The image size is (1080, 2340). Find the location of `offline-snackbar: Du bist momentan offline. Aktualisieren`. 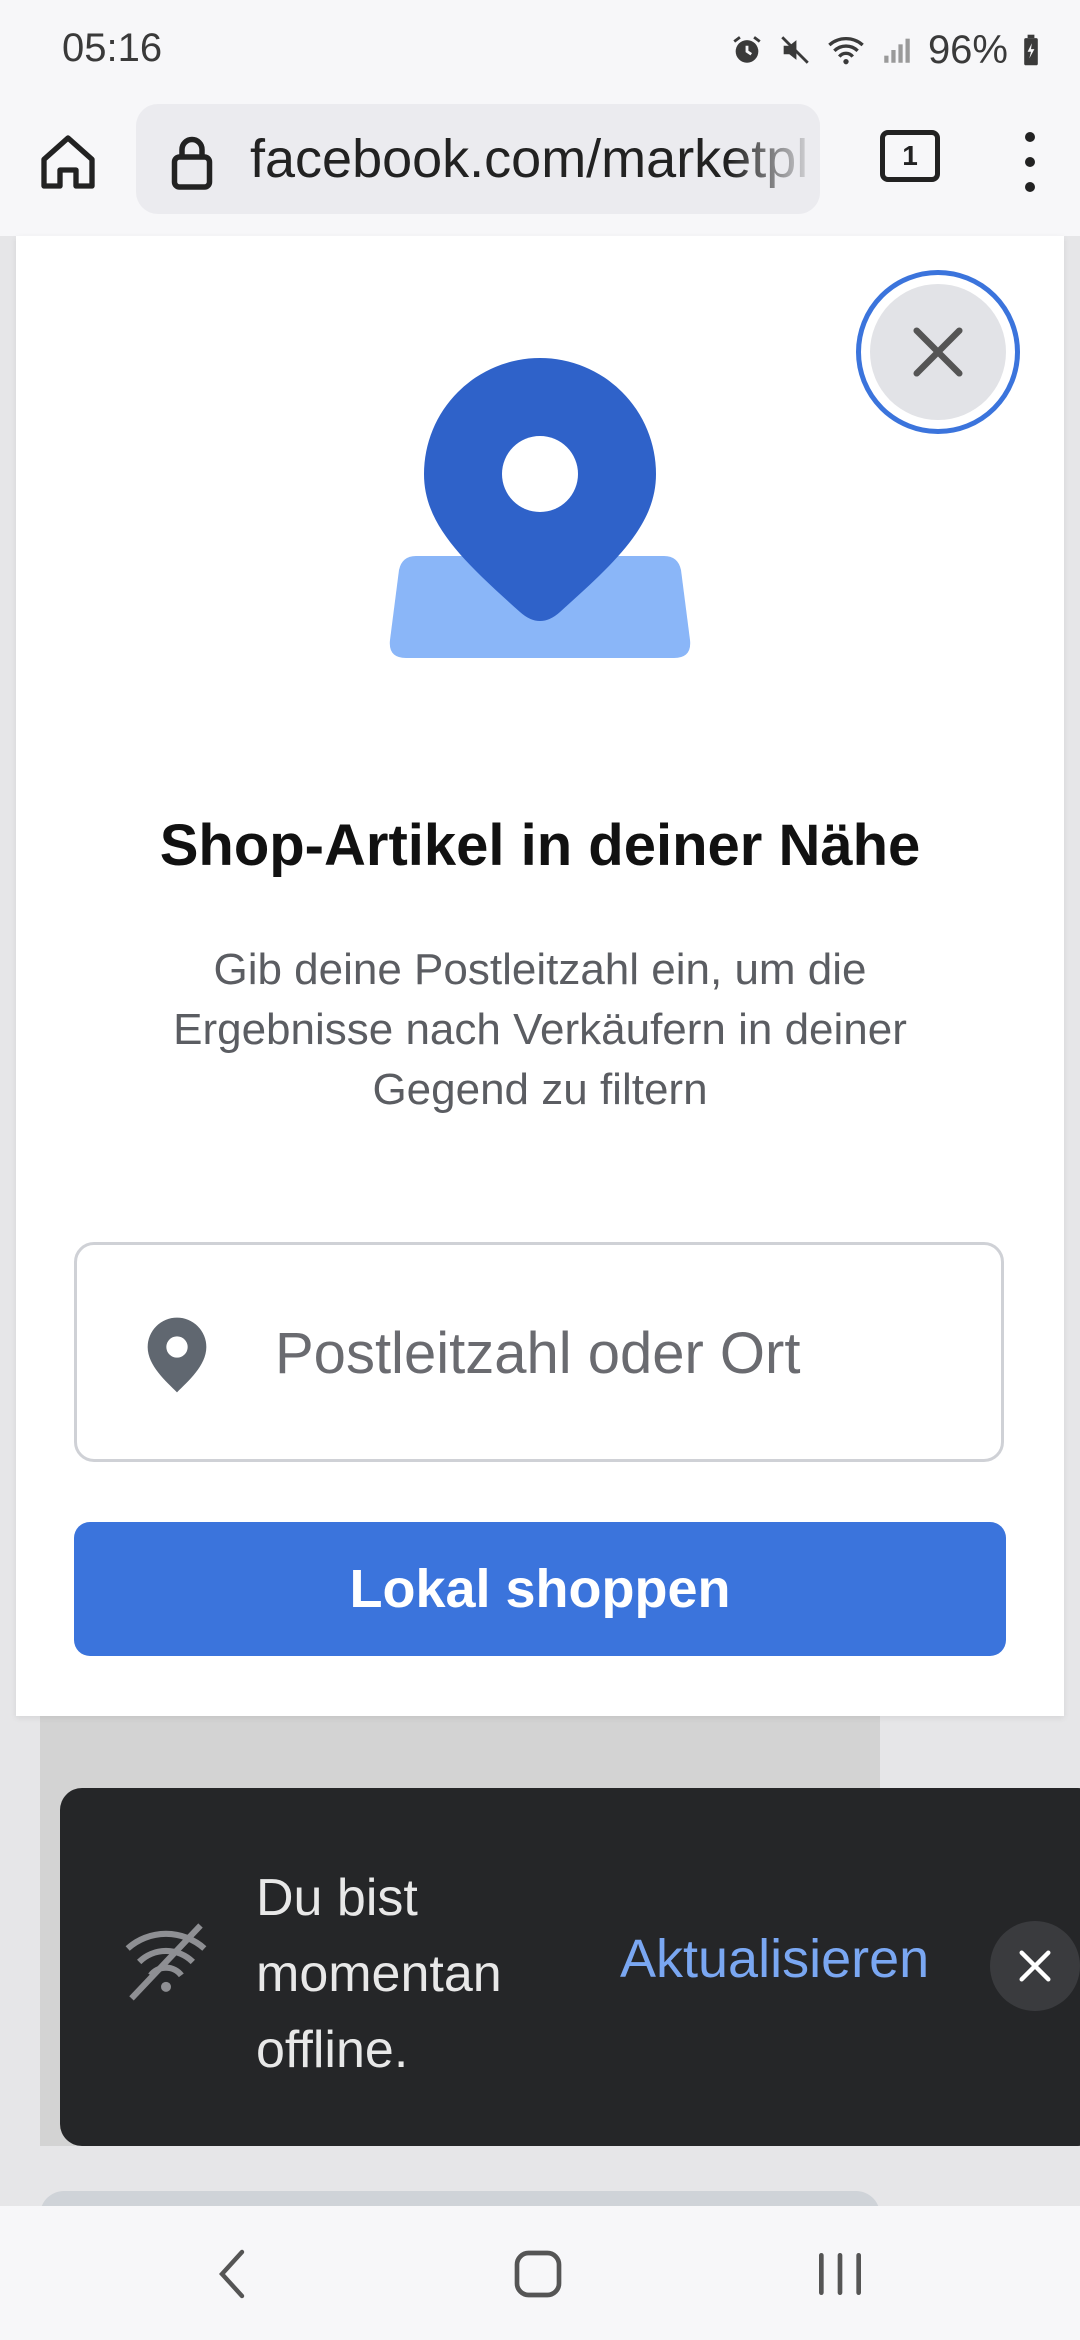

offline-snackbar: Du bist momentan offline. Aktualisieren is located at coordinates (570, 1967).